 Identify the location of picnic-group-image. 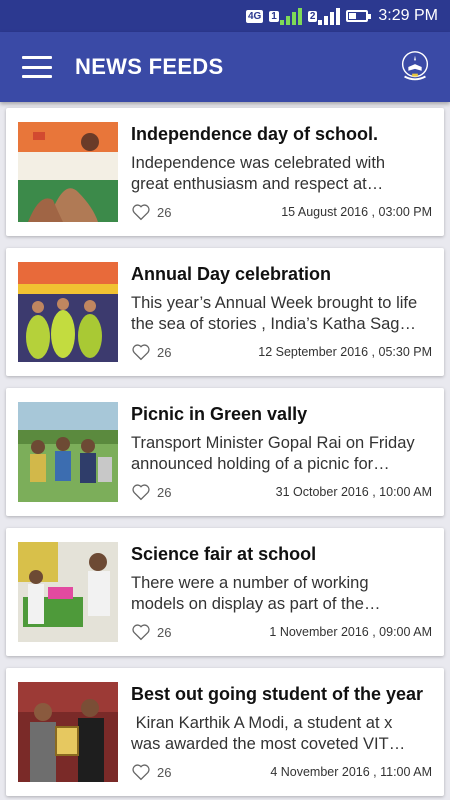
(68, 452).